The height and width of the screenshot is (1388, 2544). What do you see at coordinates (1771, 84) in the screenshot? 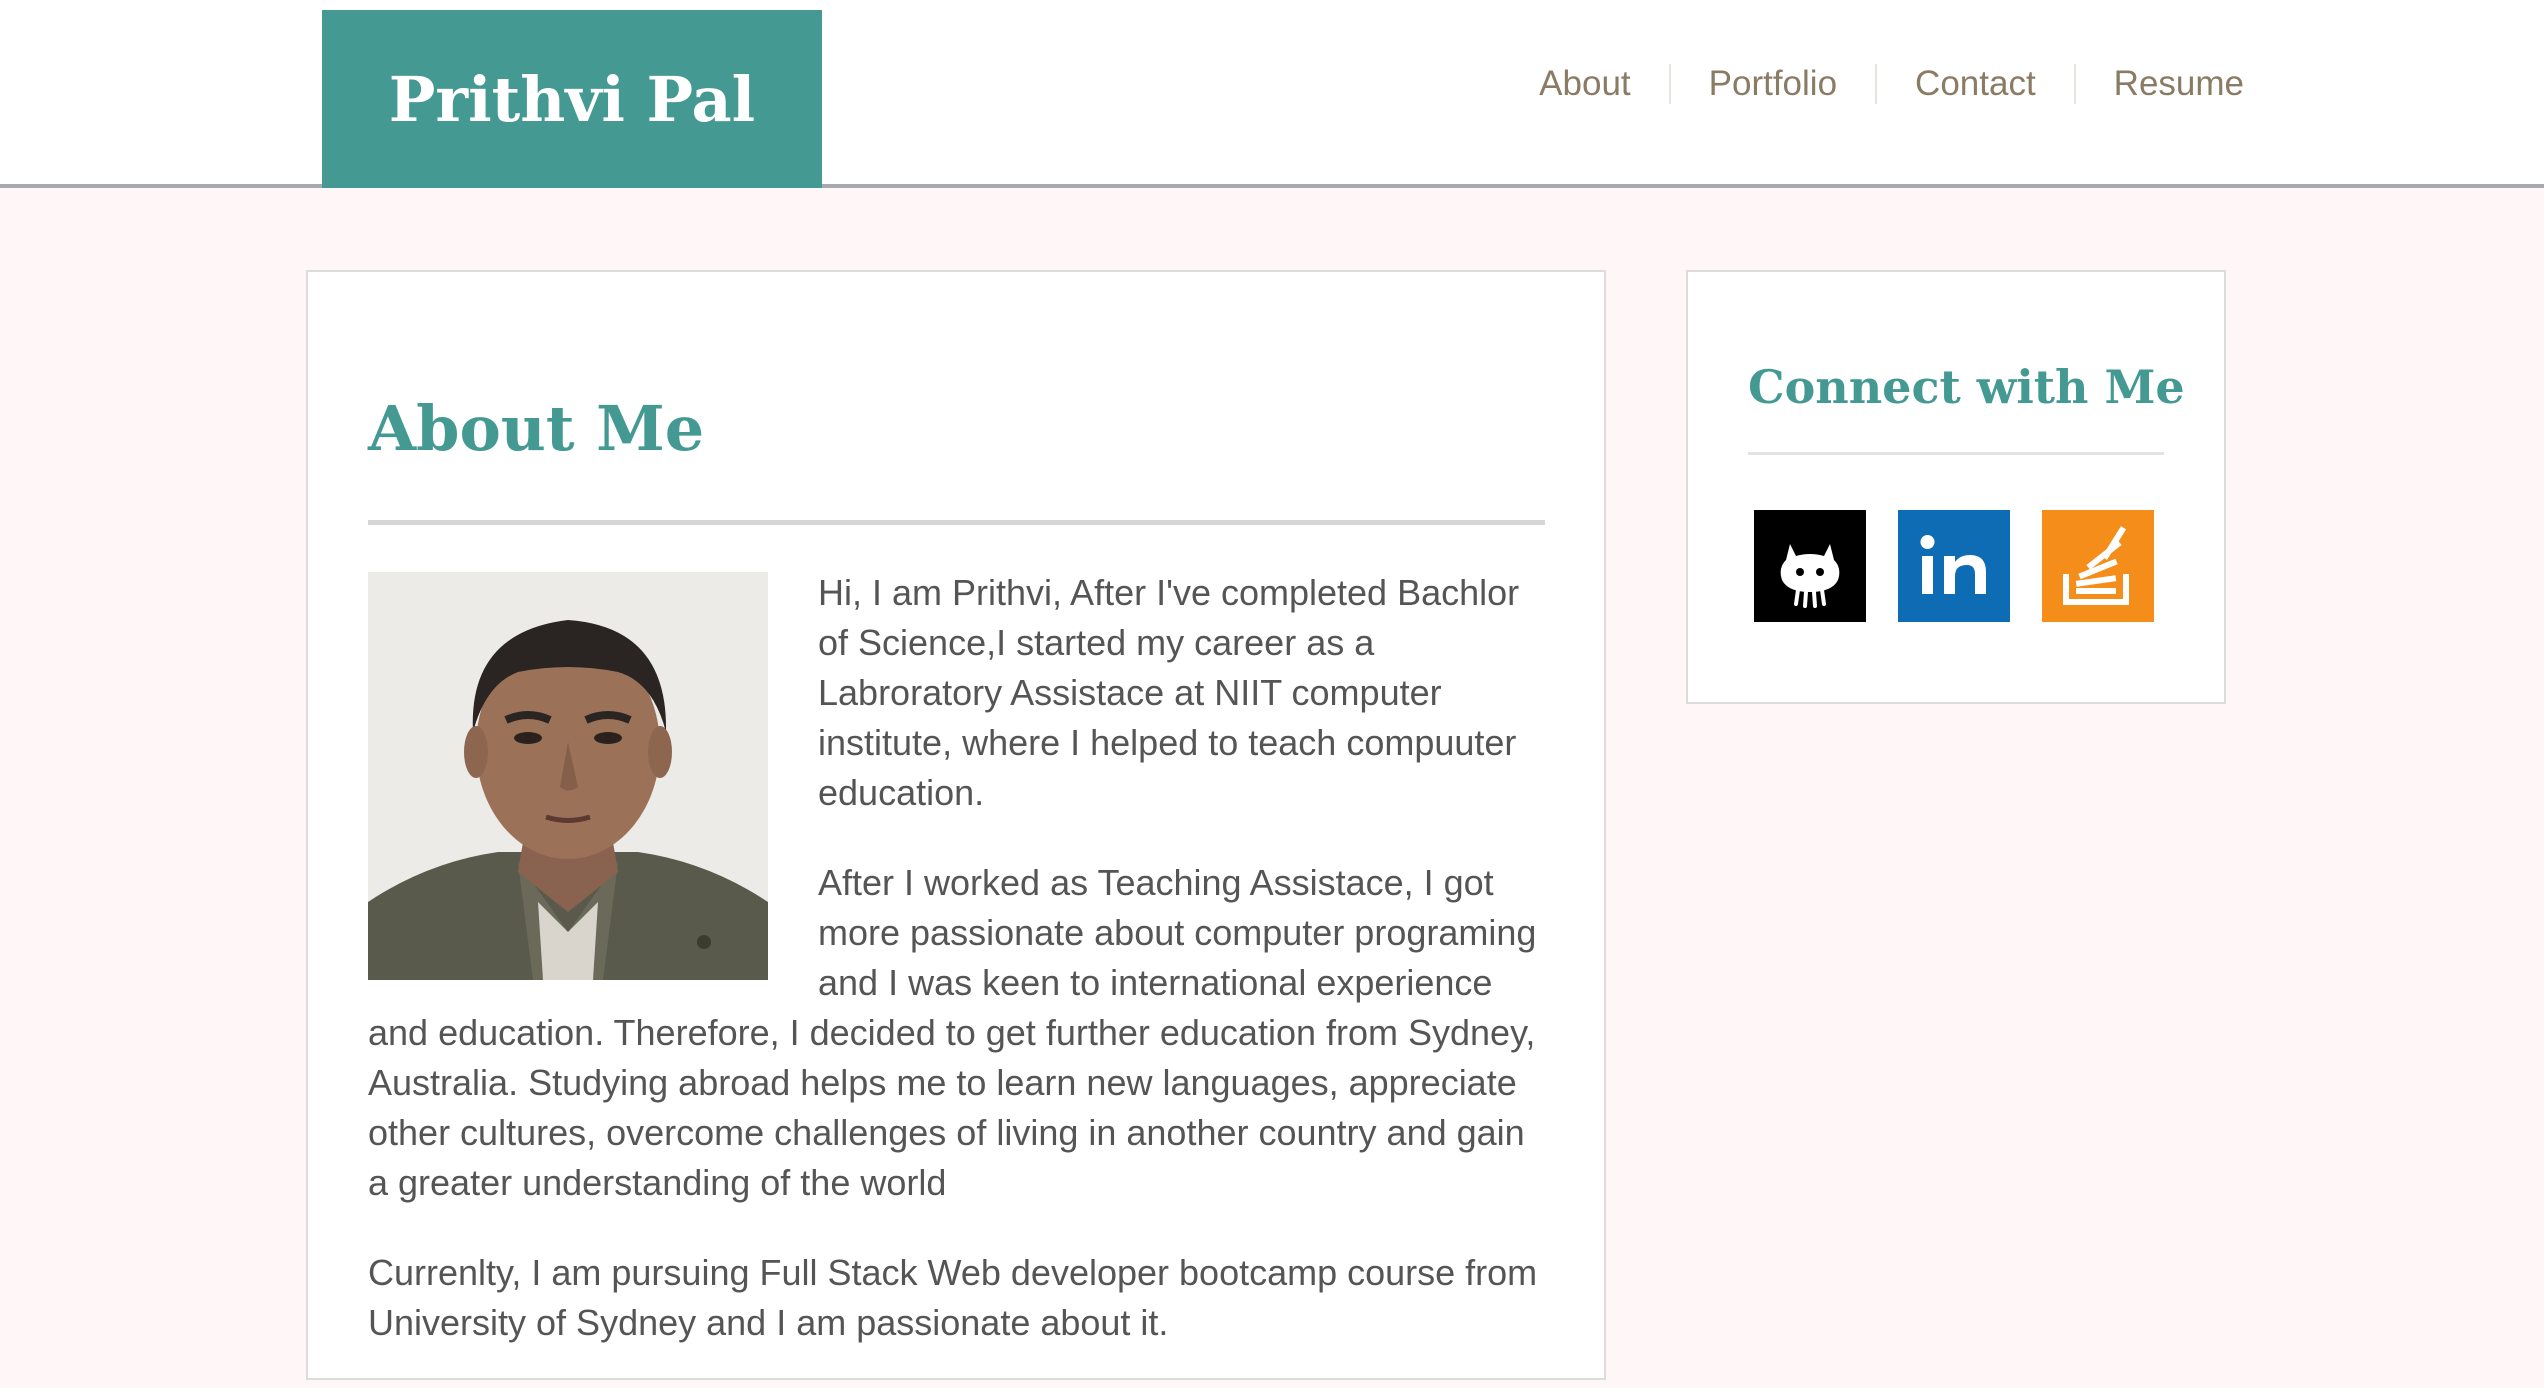
I see `nav-link-portfolio: Portfolio` at bounding box center [1771, 84].